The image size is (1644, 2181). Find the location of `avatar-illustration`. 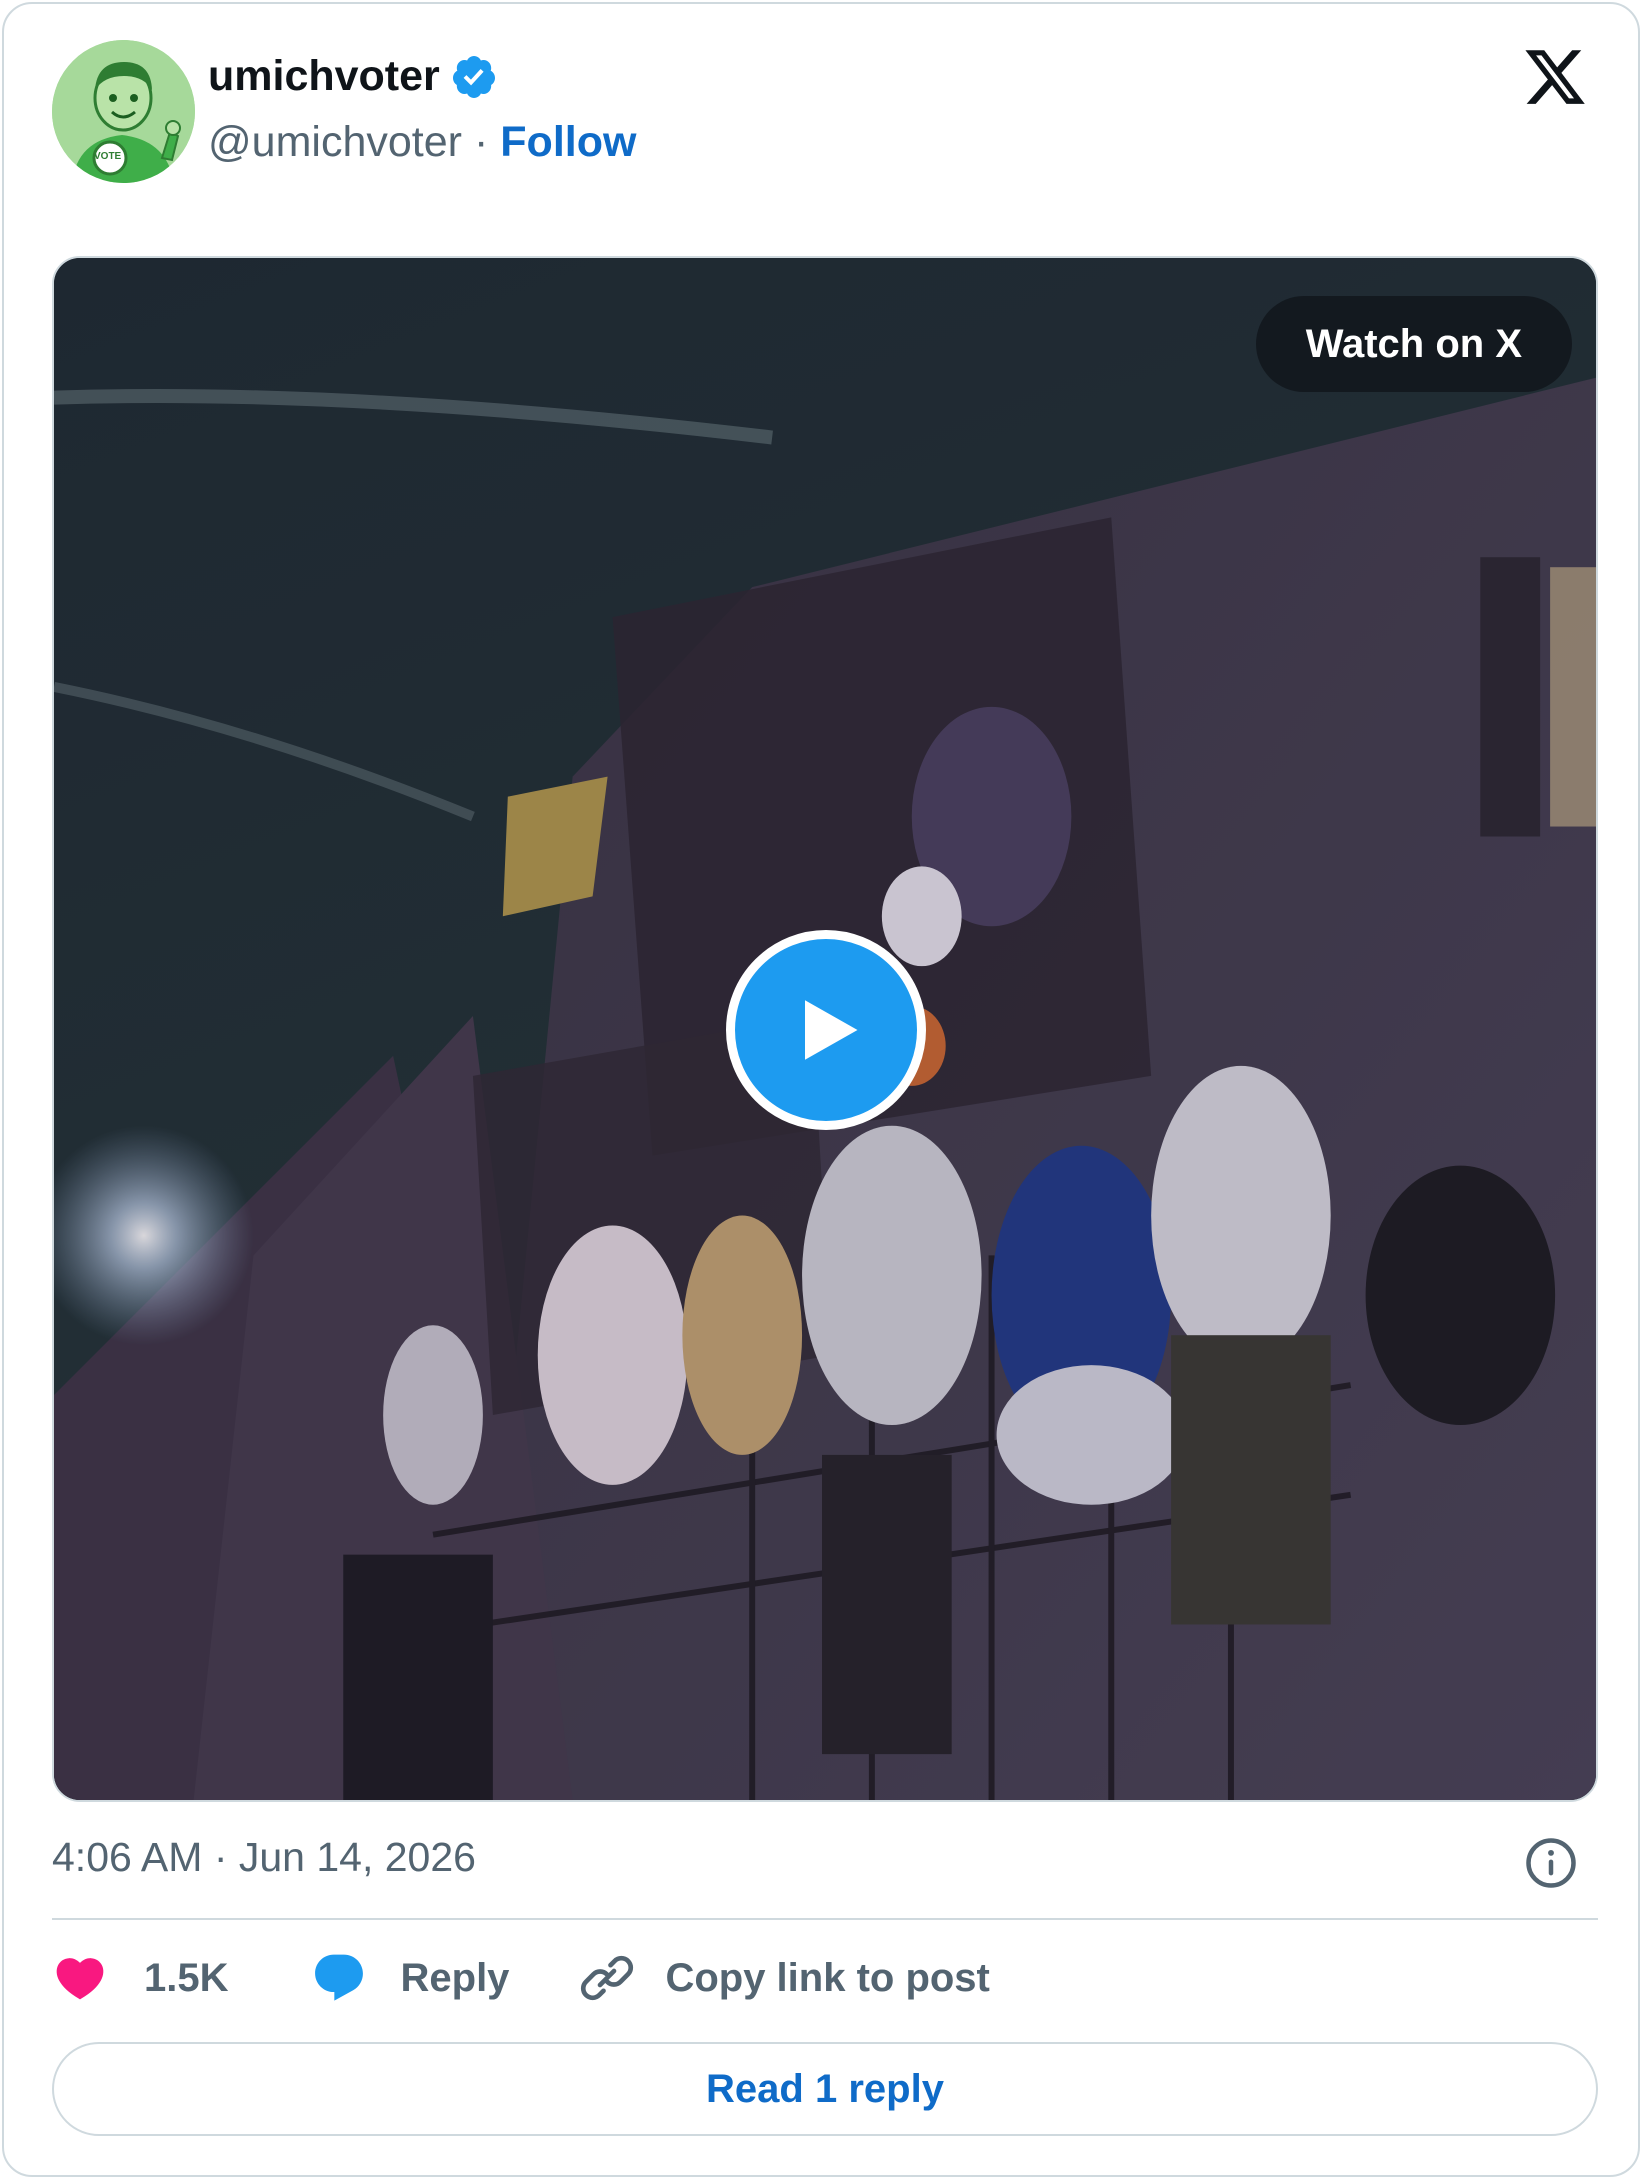

avatar-illustration is located at coordinates (123, 111).